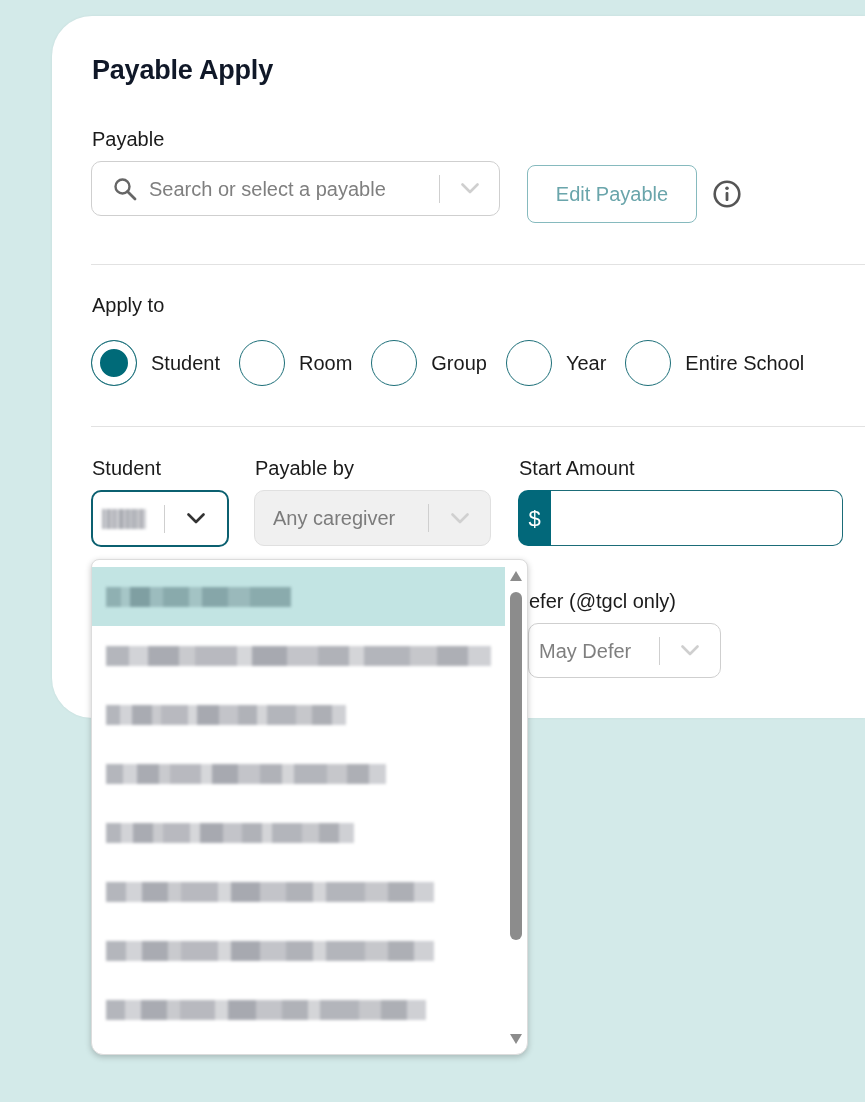 This screenshot has width=865, height=1102. Describe the element at coordinates (125, 188) in the screenshot. I see `search-icon` at that location.